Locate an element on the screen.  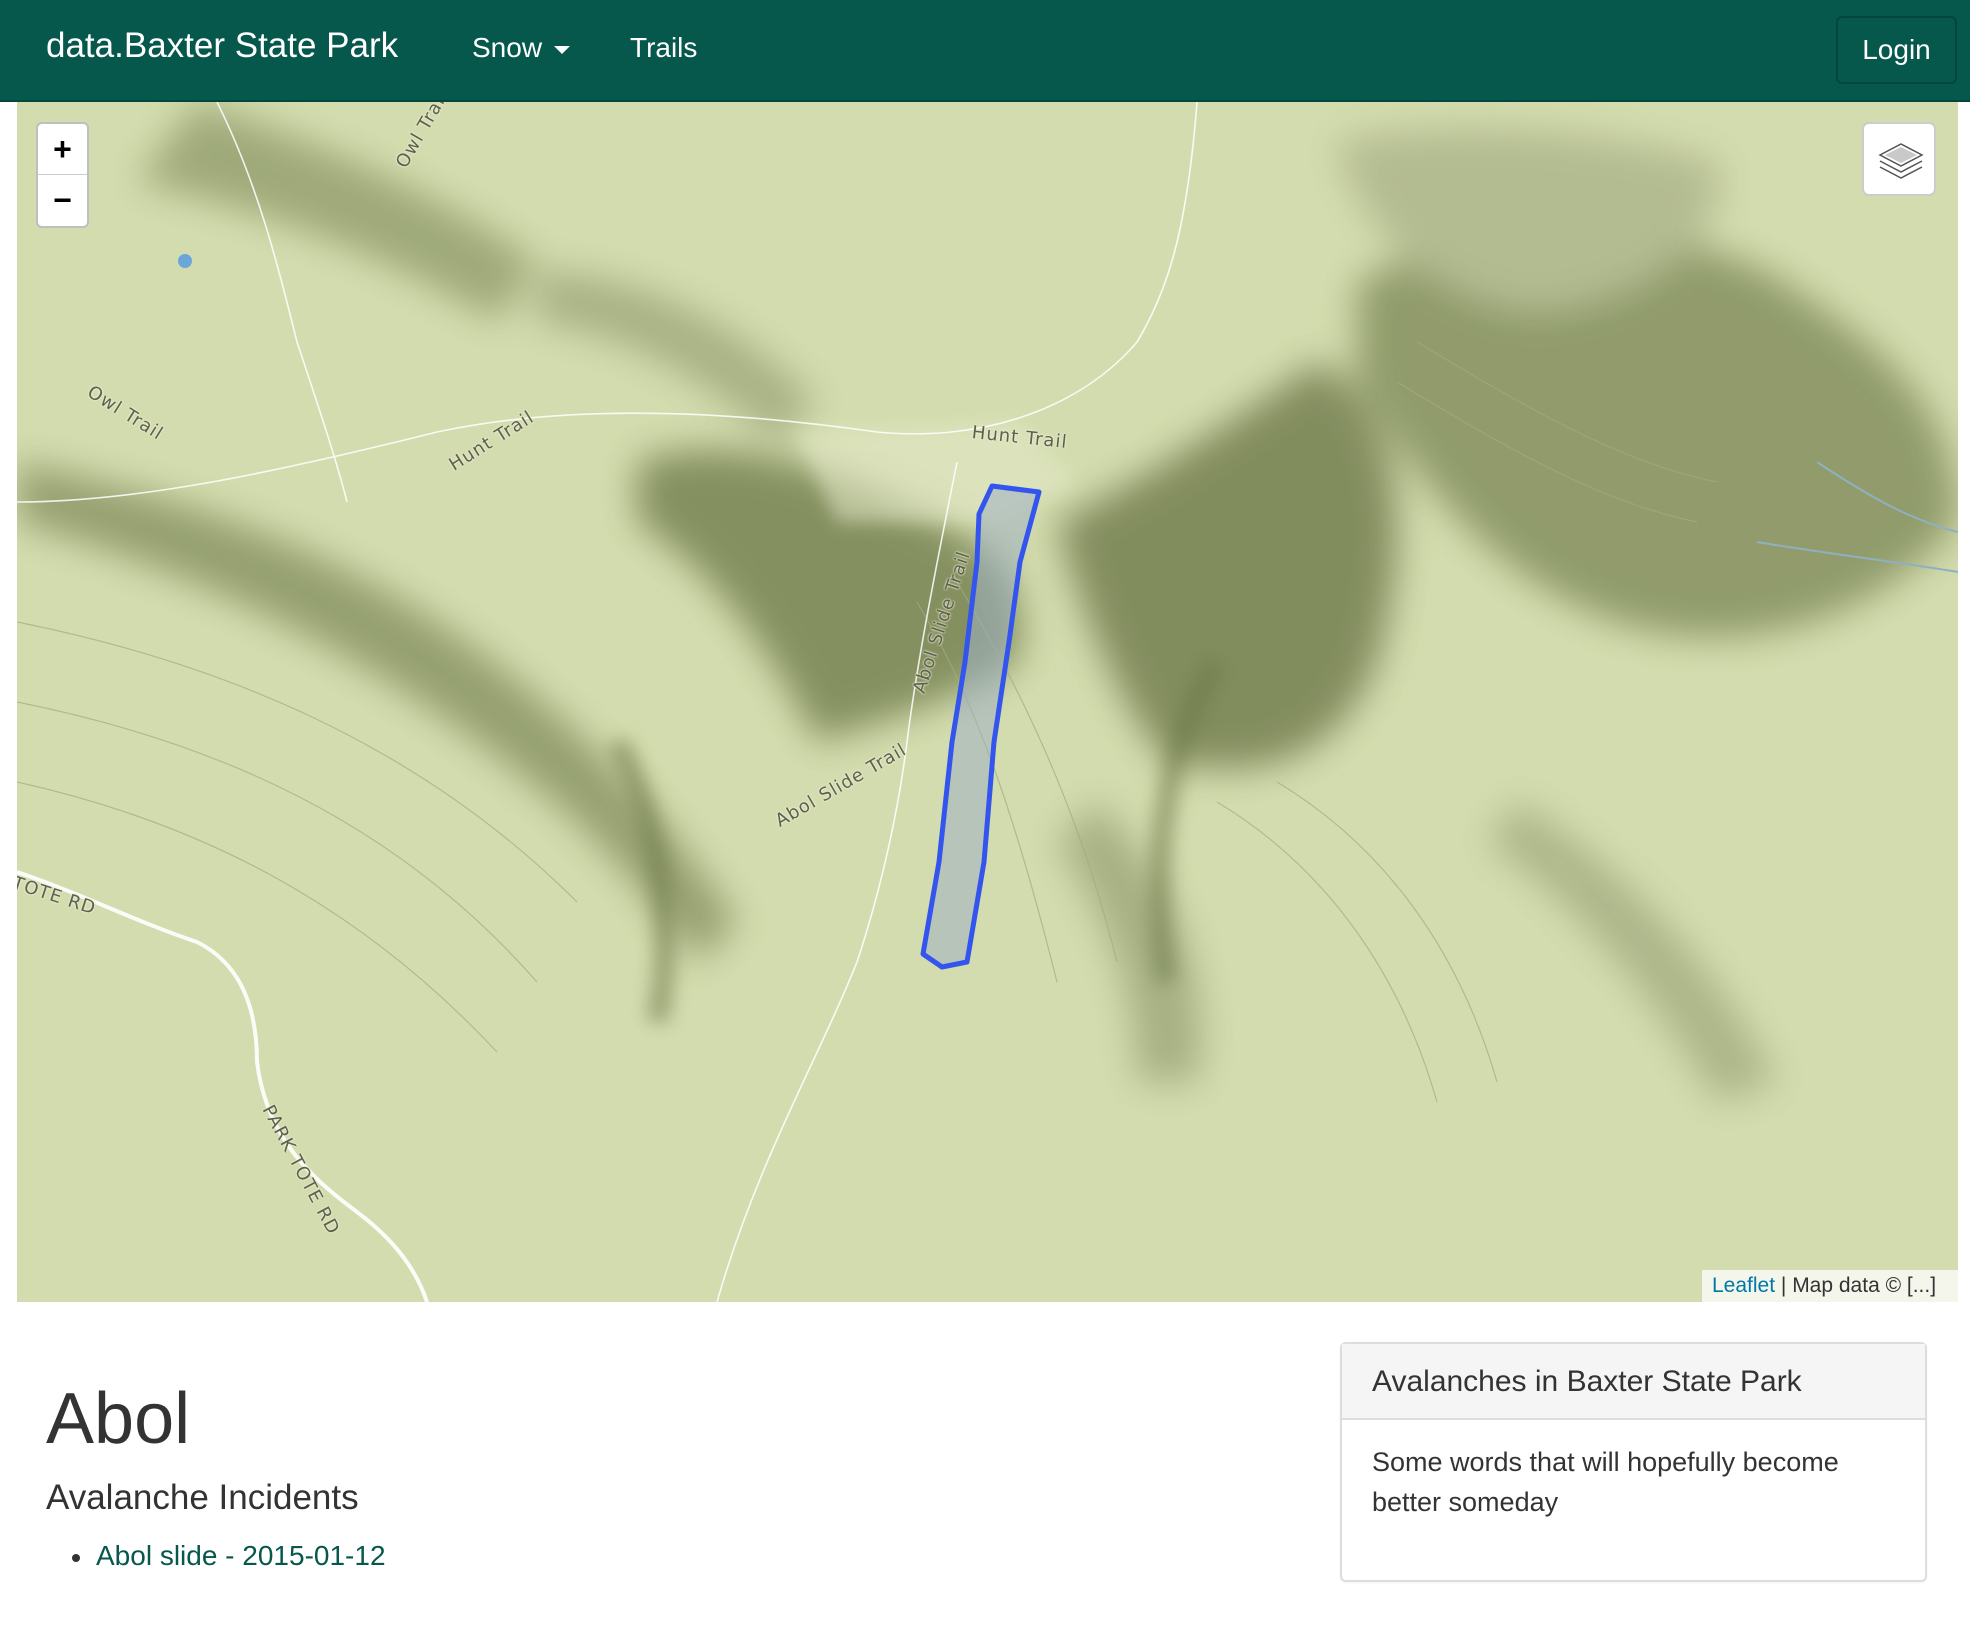
zoom-in-button: + is located at coordinates (62, 149).